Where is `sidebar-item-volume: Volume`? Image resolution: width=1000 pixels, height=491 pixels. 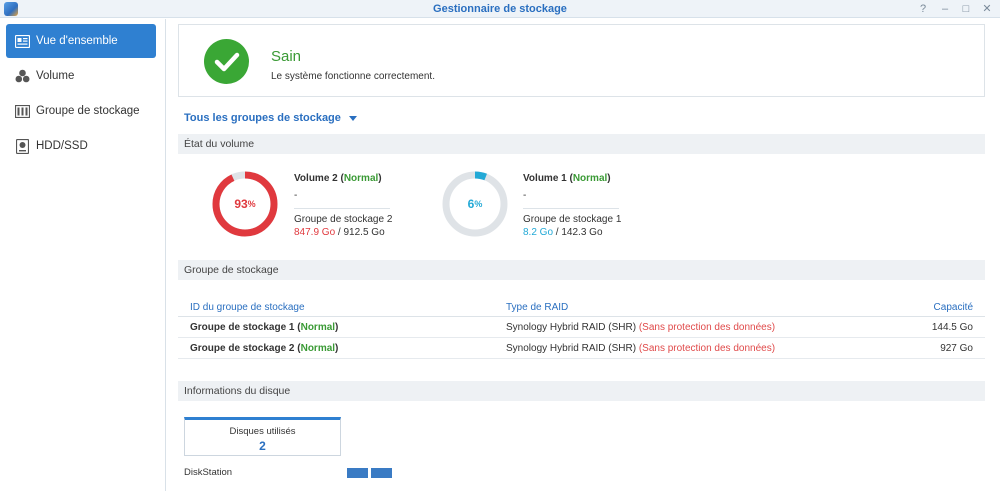
sidebar-item-volume: Volume is located at coordinates (81, 76).